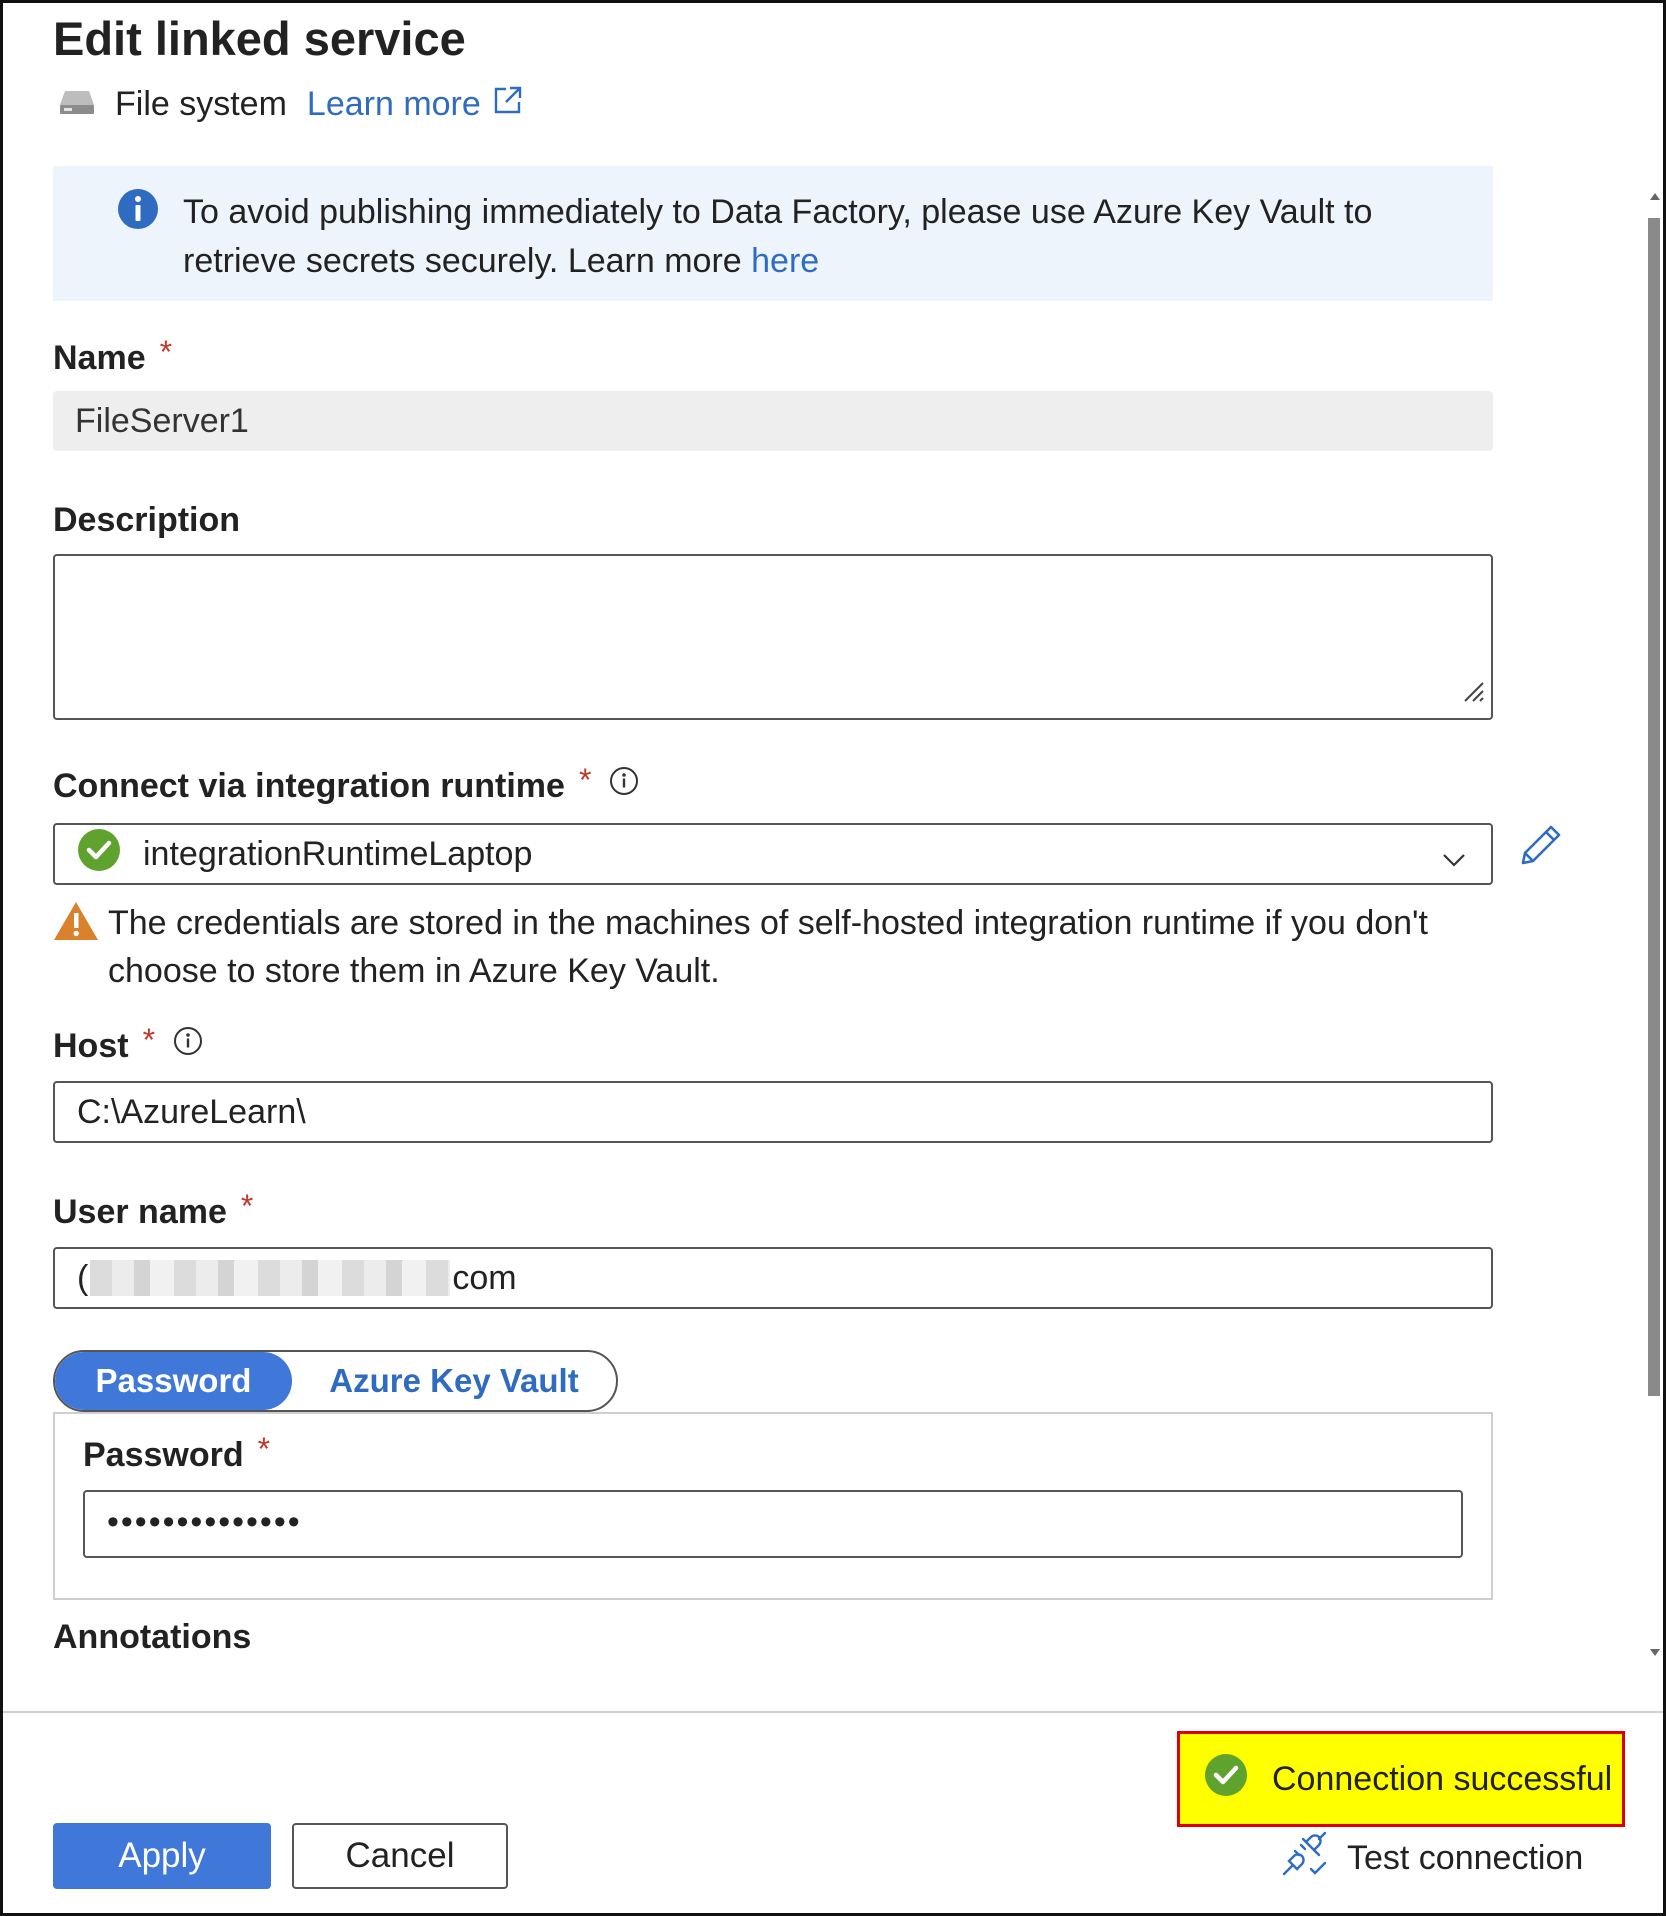 The image size is (1666, 1916). What do you see at coordinates (138, 211) in the screenshot?
I see `info-icon` at bounding box center [138, 211].